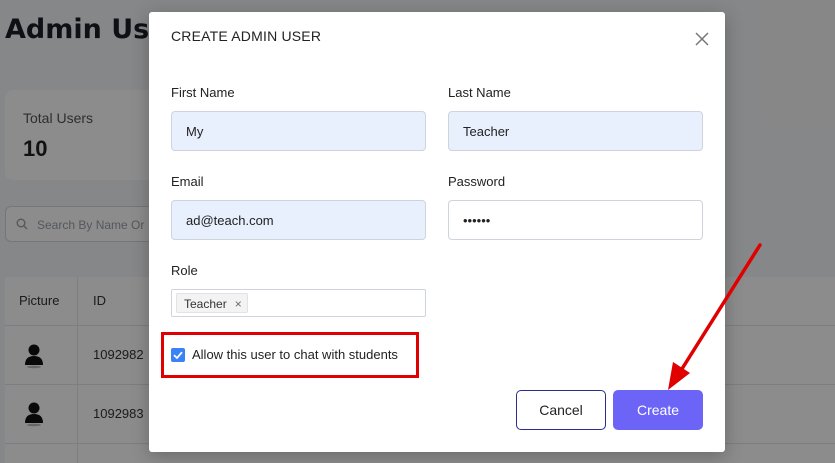  What do you see at coordinates (658, 410) in the screenshot?
I see `create-button: Create` at bounding box center [658, 410].